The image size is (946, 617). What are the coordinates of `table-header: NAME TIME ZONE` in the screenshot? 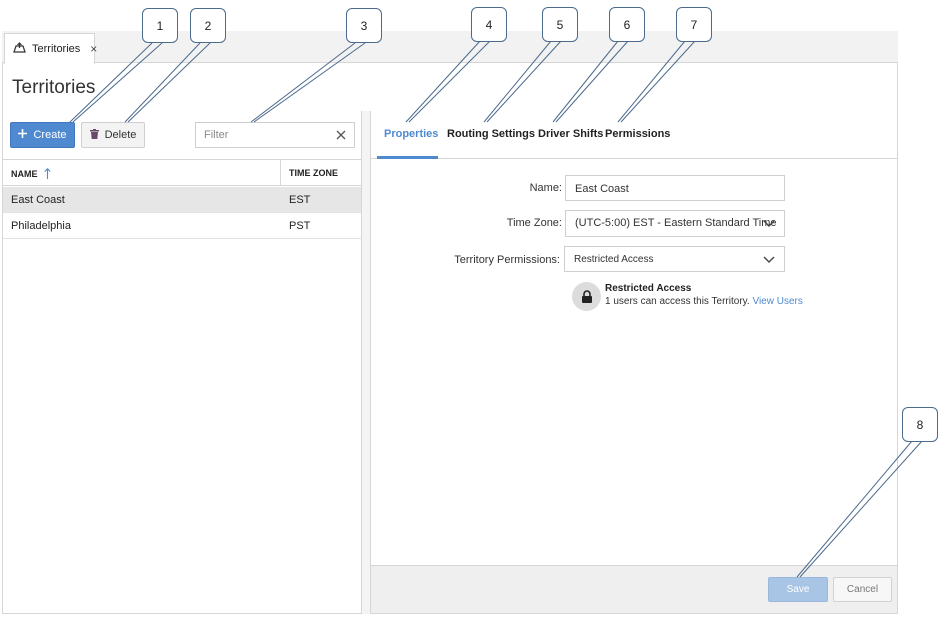 It's located at (182, 172).